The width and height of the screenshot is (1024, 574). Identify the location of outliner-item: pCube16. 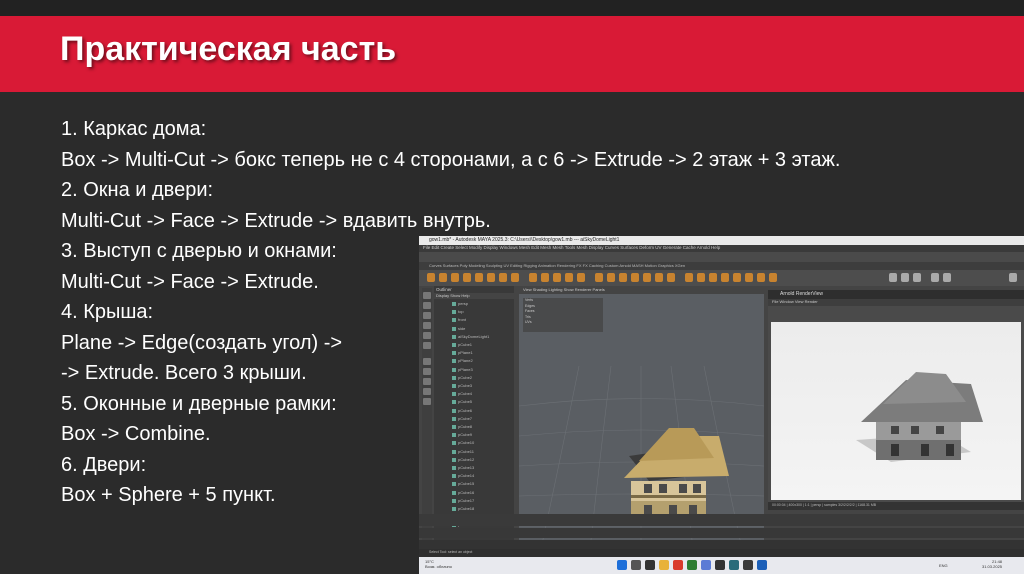
(463, 492).